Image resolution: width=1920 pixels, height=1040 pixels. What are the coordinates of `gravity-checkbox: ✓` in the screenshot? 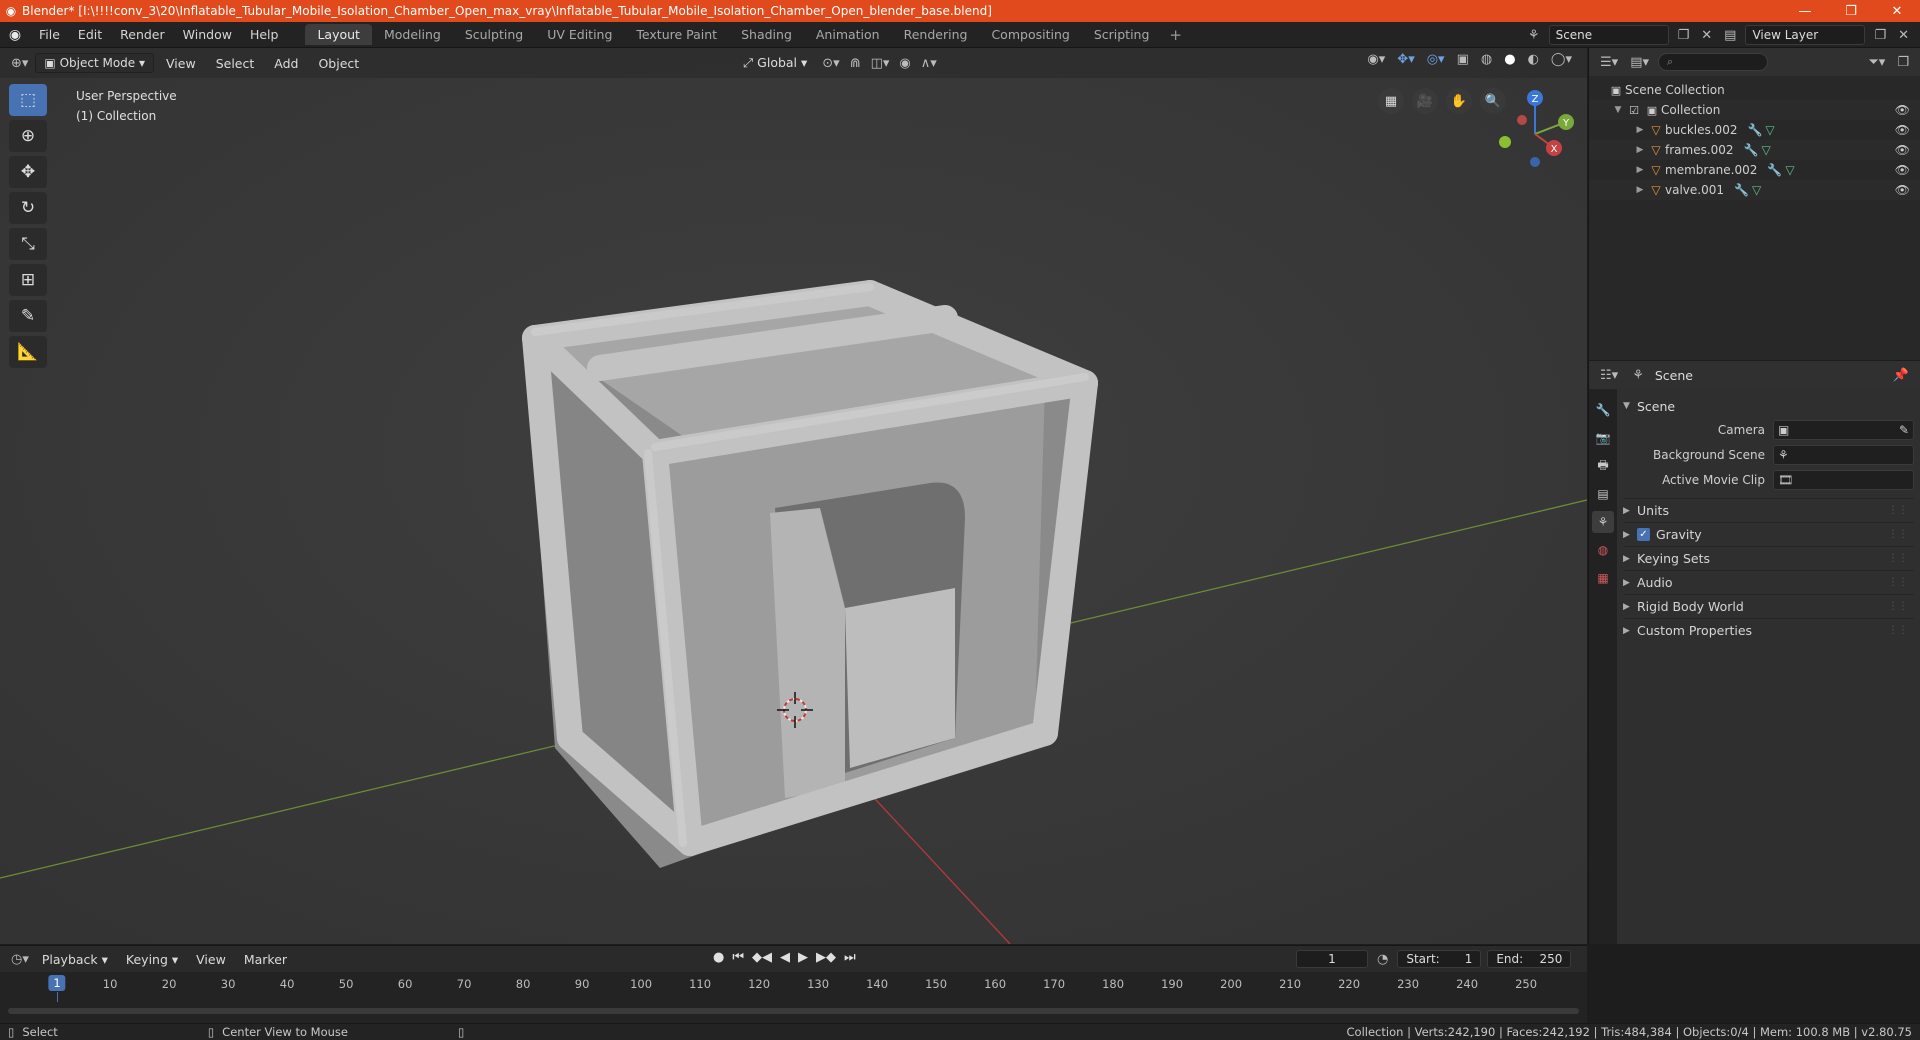 It's located at (1643, 534).